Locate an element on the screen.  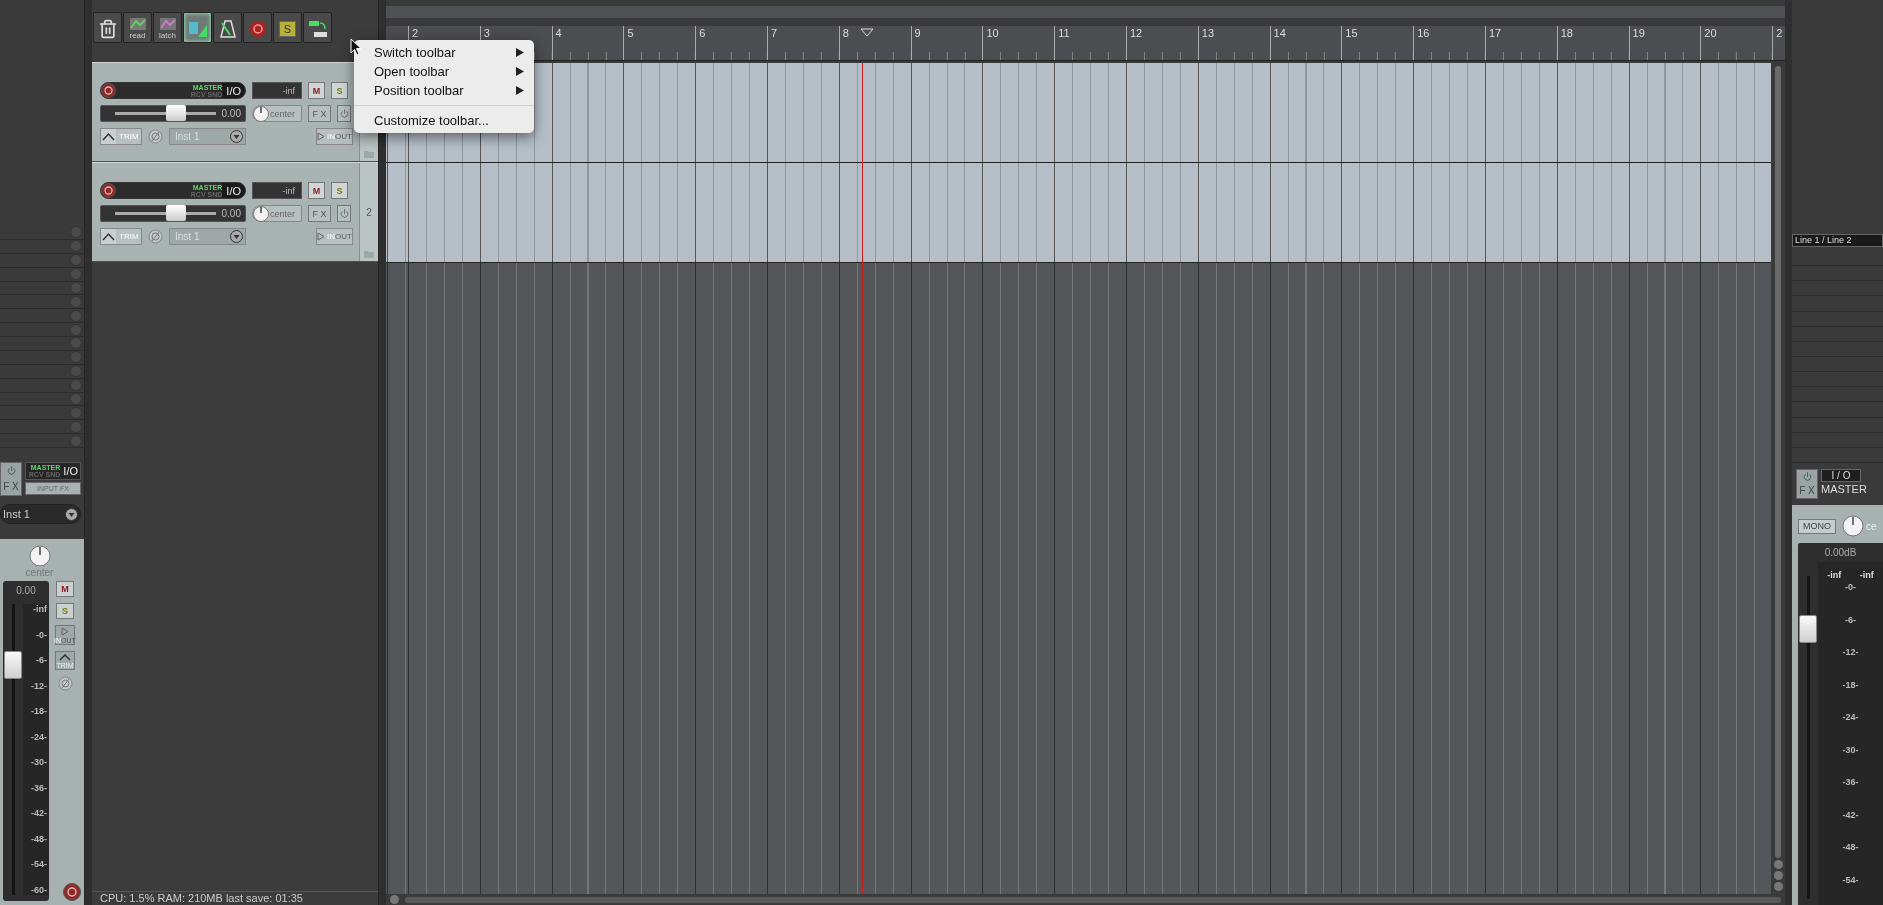
toolbar-button: S is located at coordinates (287, 27).